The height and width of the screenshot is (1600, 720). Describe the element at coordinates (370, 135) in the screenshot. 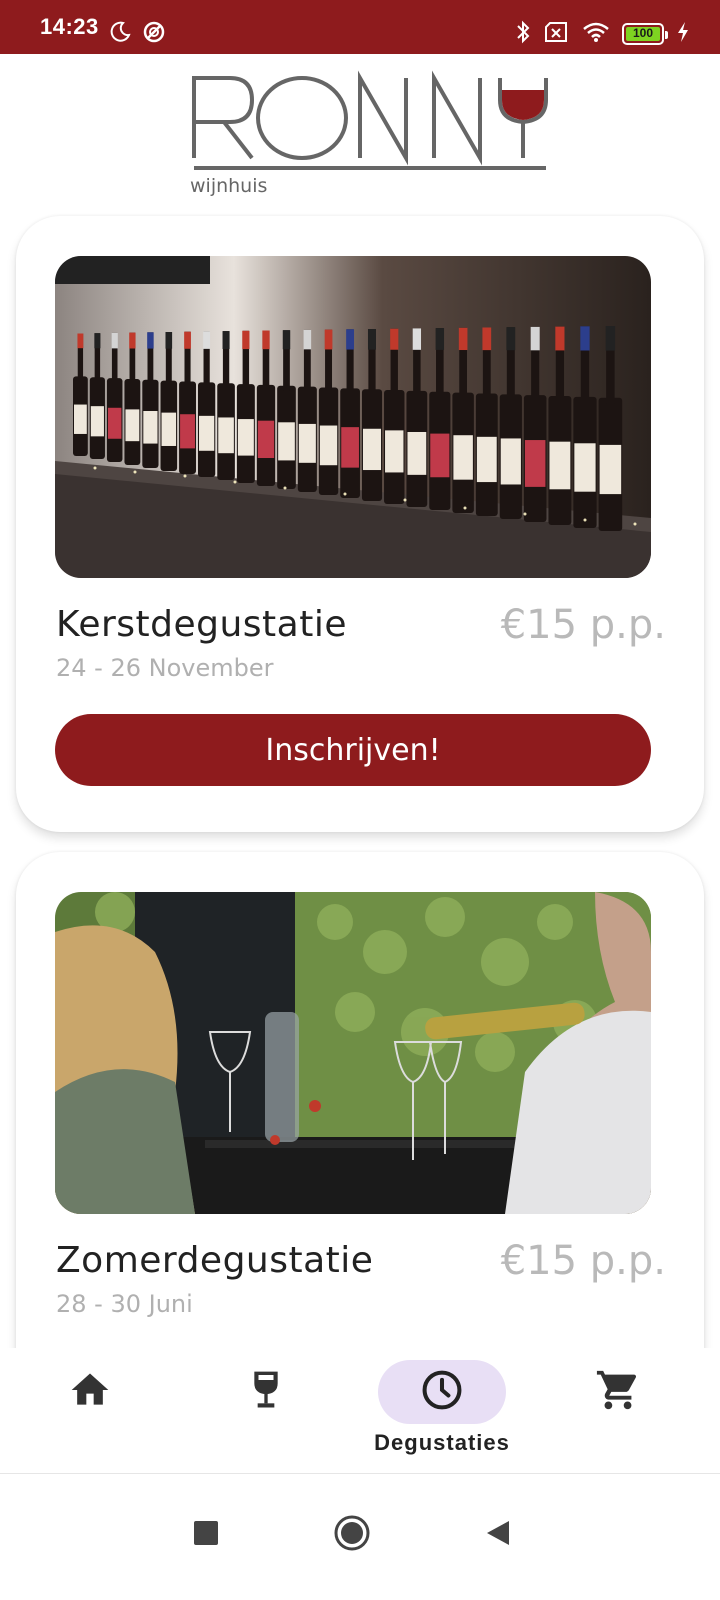

I see `ronny-wijnhuis-logo: wijnhuis` at that location.